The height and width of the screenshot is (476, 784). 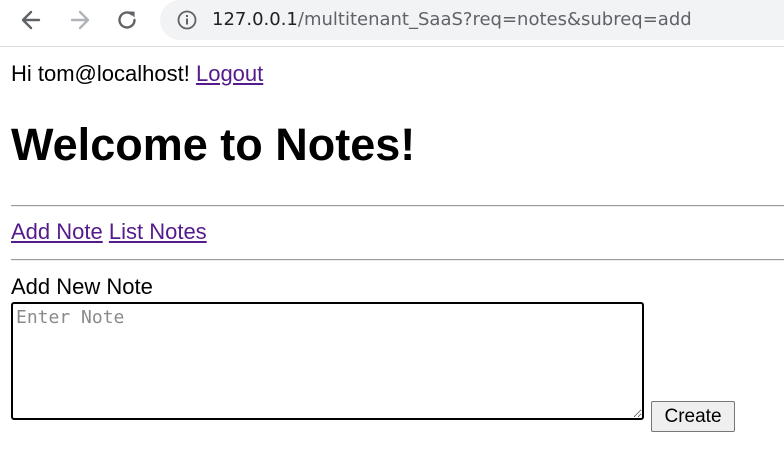 I want to click on toolbar-divider, so click(x=392, y=46).